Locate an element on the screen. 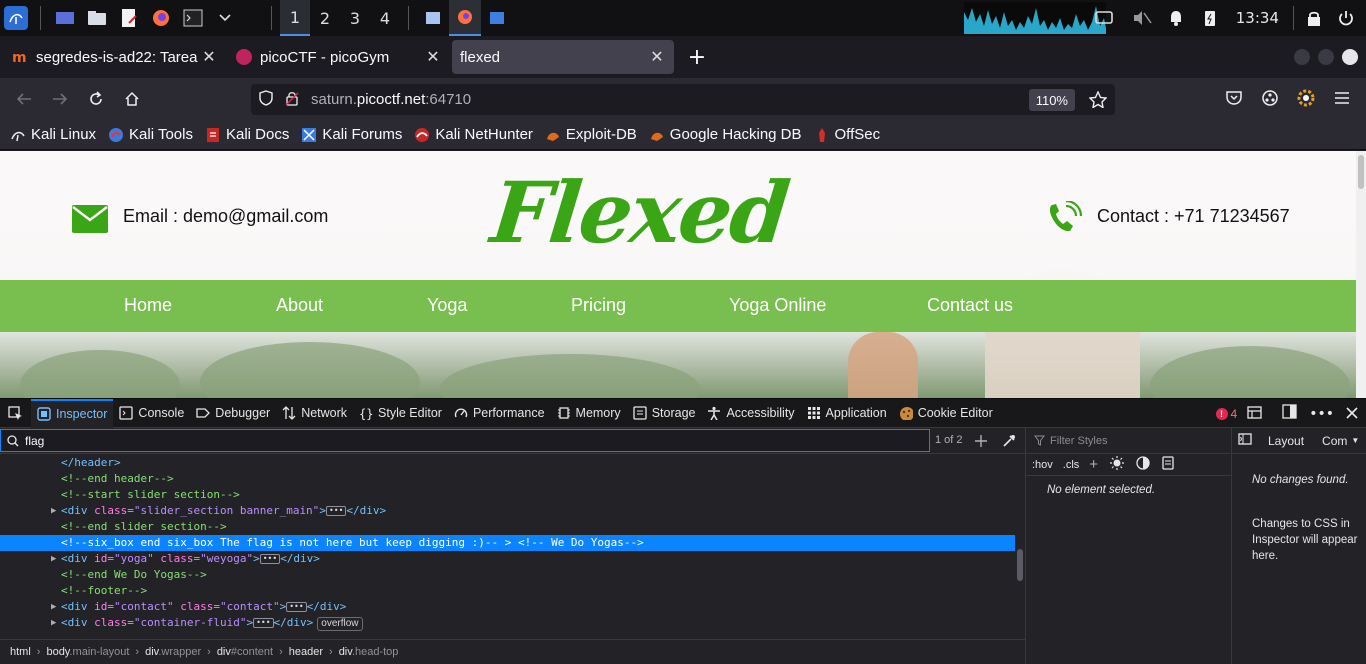  tab-performance: Performance is located at coordinates (499, 413).